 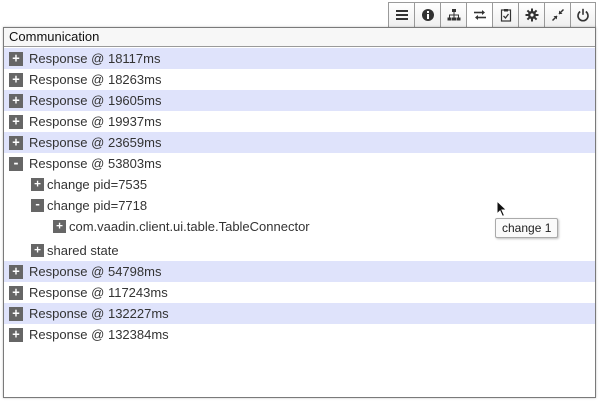 What do you see at coordinates (299, 100) in the screenshot?
I see `response-row: + Response @ 19605ms` at bounding box center [299, 100].